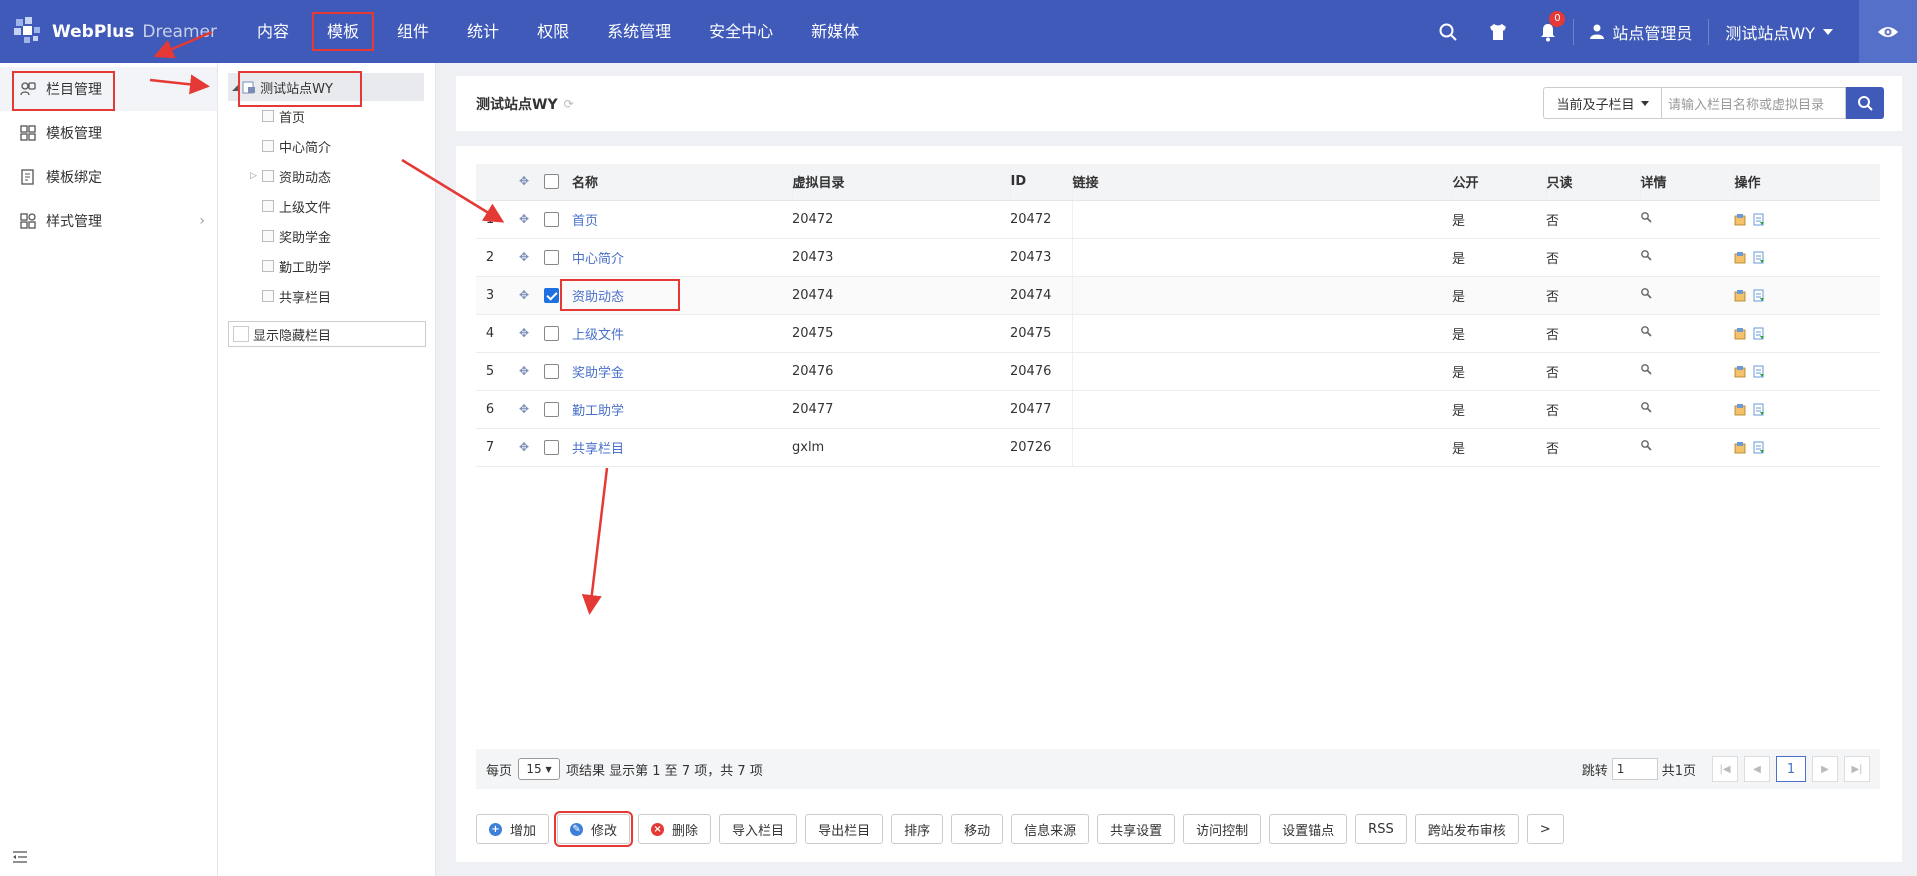 This screenshot has width=1917, height=876. What do you see at coordinates (1545, 829) in the screenshot?
I see `action-button-13: >` at bounding box center [1545, 829].